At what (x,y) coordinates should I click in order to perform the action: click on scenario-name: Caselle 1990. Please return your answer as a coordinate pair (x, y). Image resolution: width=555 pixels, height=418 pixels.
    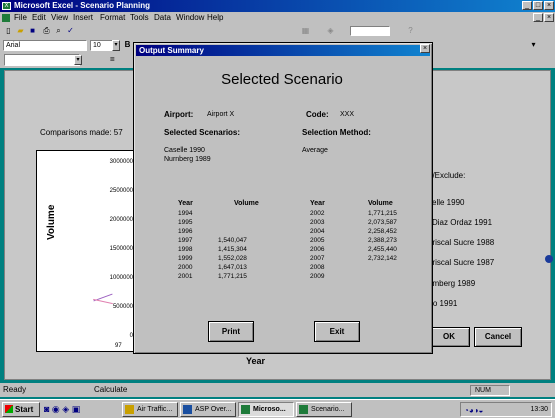
    Looking at the image, I should click on (184, 150).